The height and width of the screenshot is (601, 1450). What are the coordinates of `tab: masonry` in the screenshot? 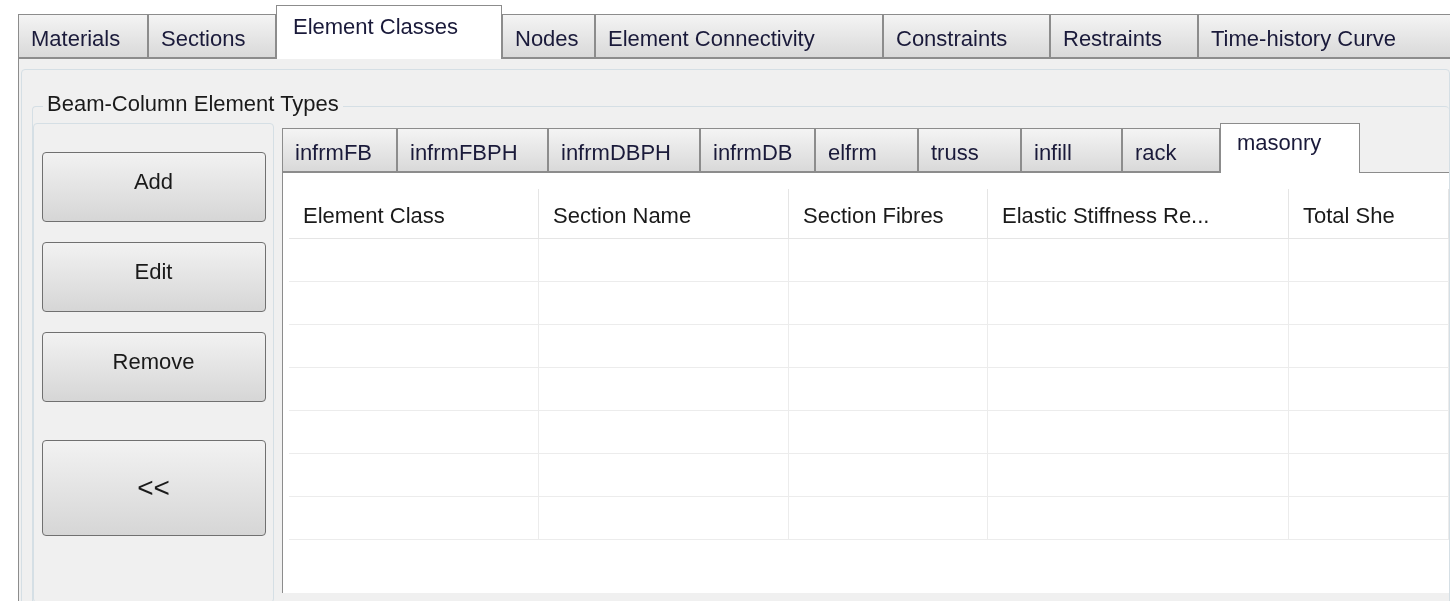 It's located at (1290, 148).